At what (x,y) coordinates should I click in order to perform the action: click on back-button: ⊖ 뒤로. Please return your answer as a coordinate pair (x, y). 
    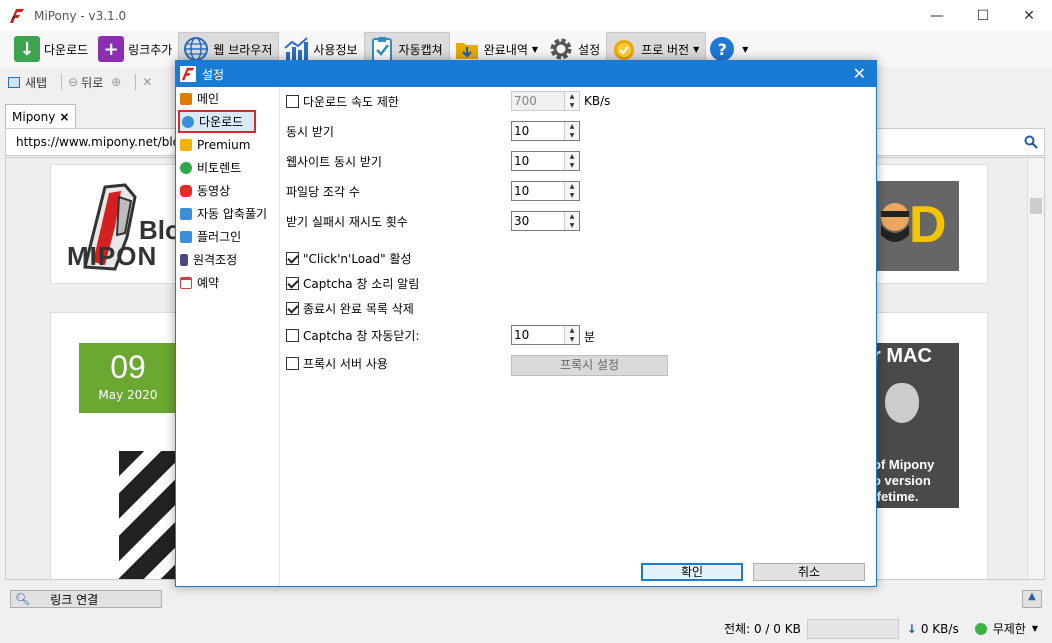
    Looking at the image, I should click on (85, 82).